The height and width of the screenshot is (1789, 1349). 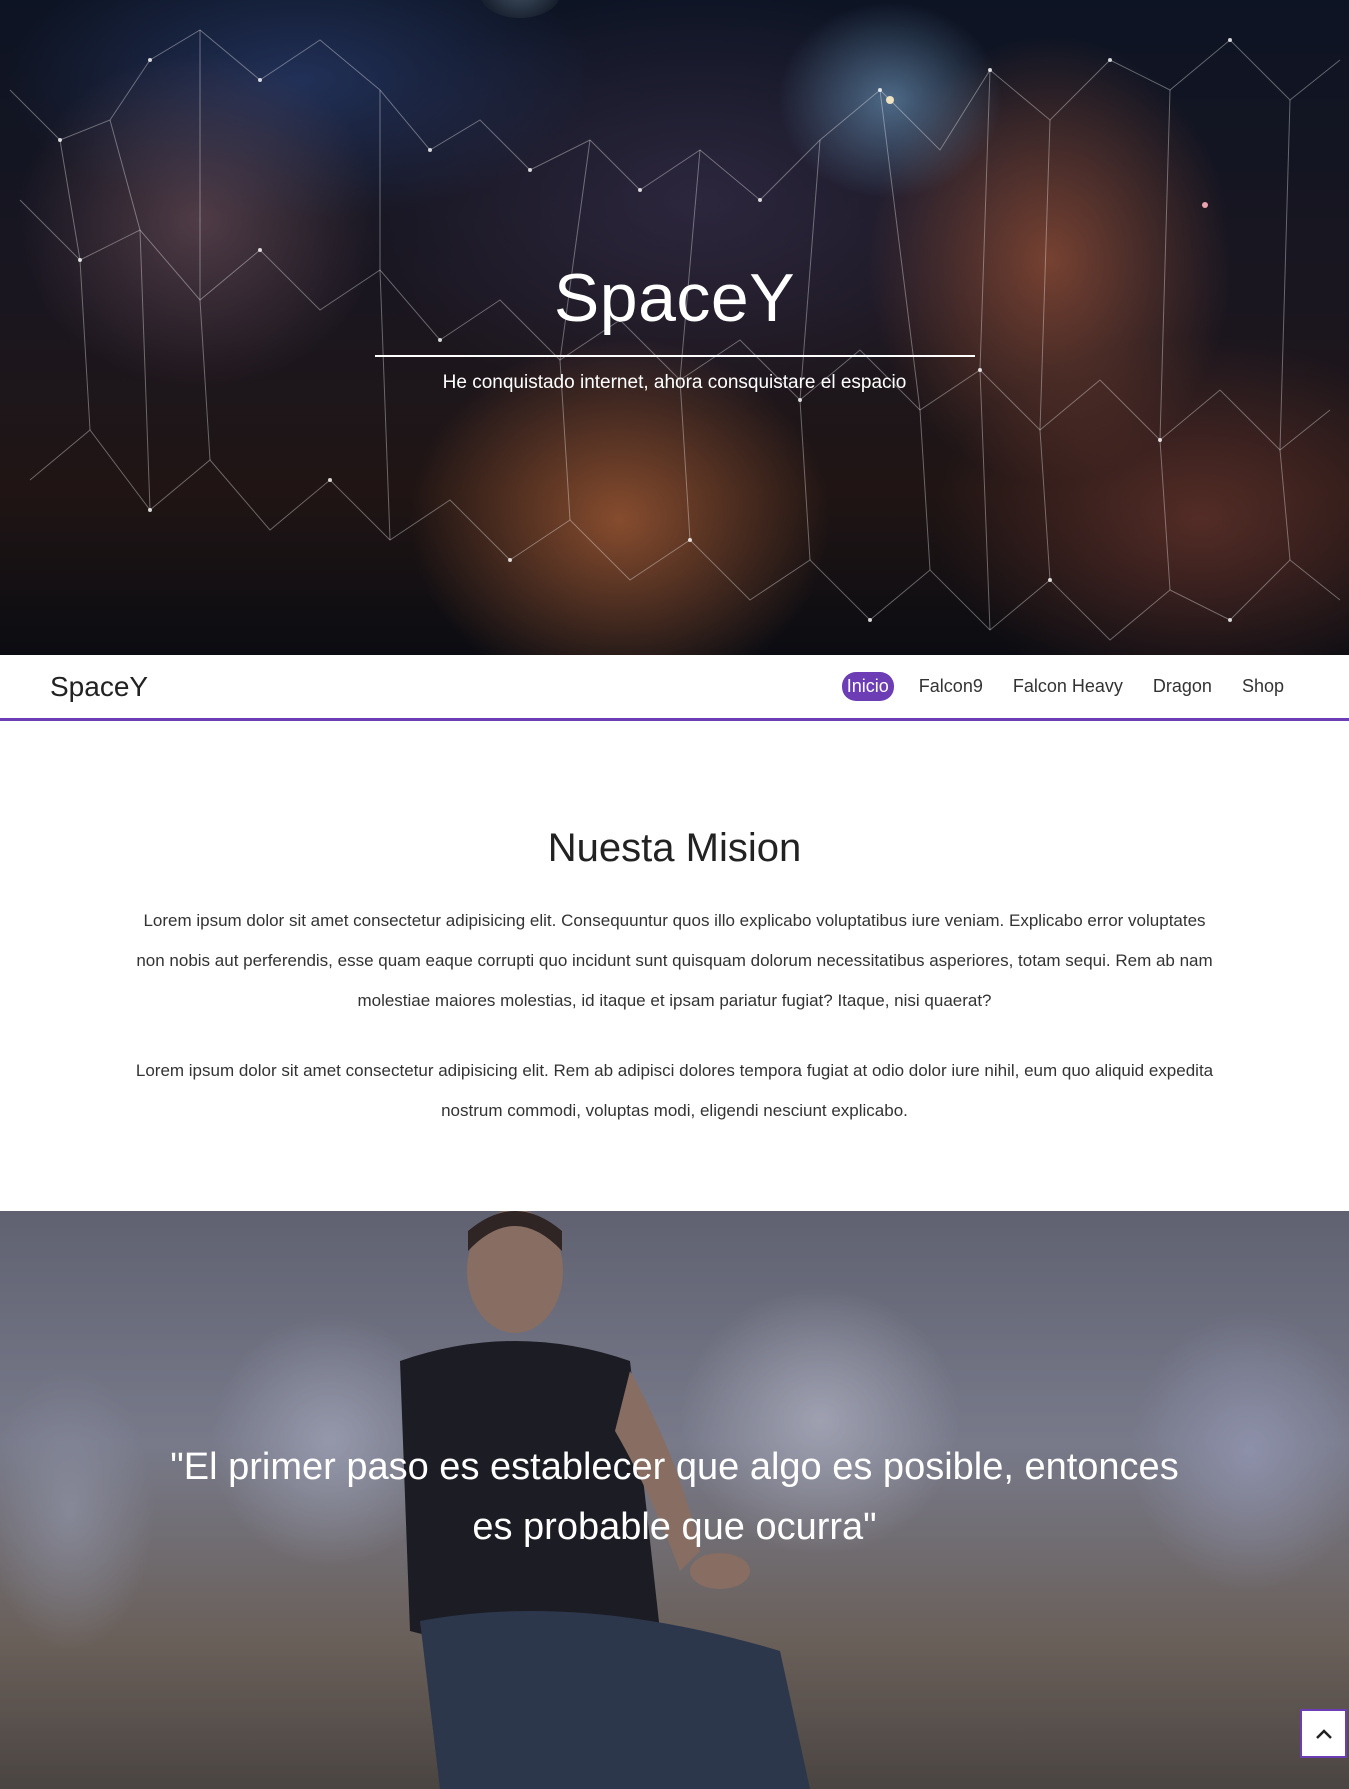 What do you see at coordinates (1068, 686) in the screenshot?
I see `nav-link-falcon-heavy: Falcon Heavy` at bounding box center [1068, 686].